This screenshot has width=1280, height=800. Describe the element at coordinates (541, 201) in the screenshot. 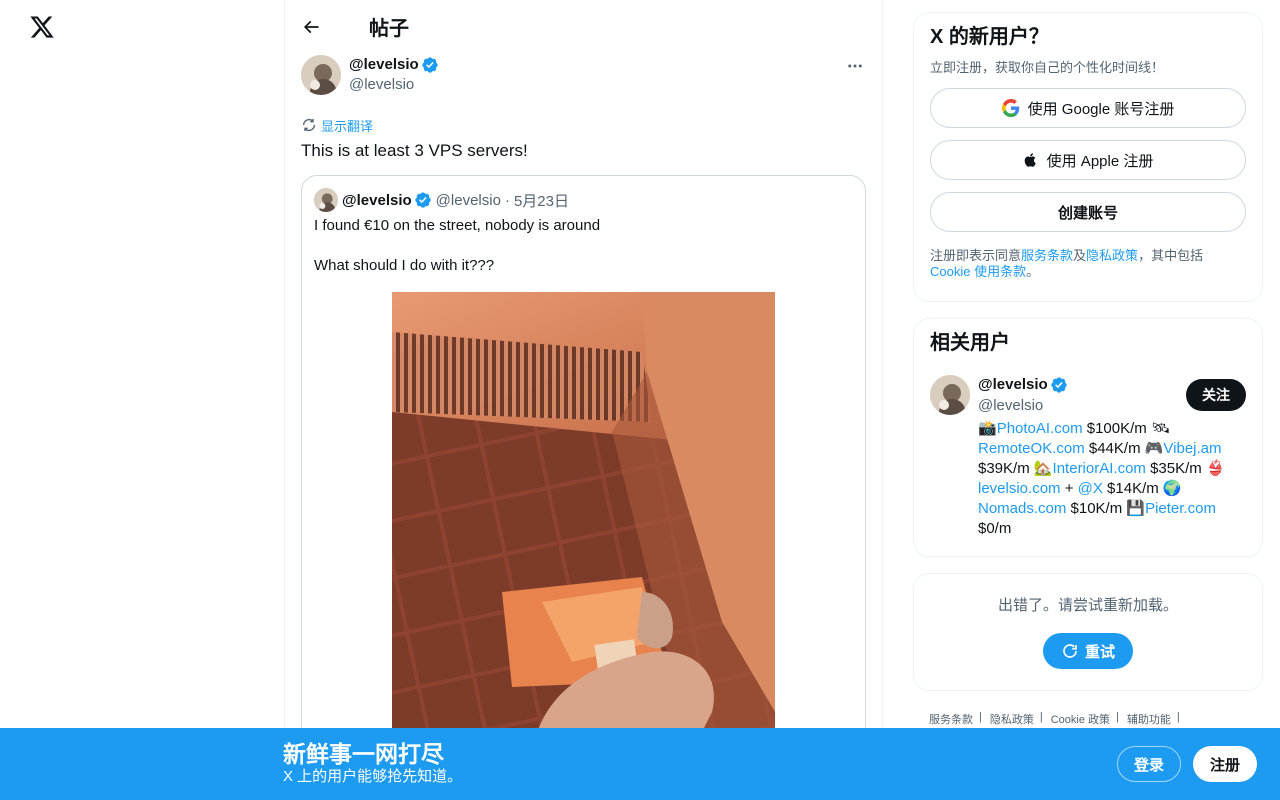

I see `quote-date: 5月23日` at that location.